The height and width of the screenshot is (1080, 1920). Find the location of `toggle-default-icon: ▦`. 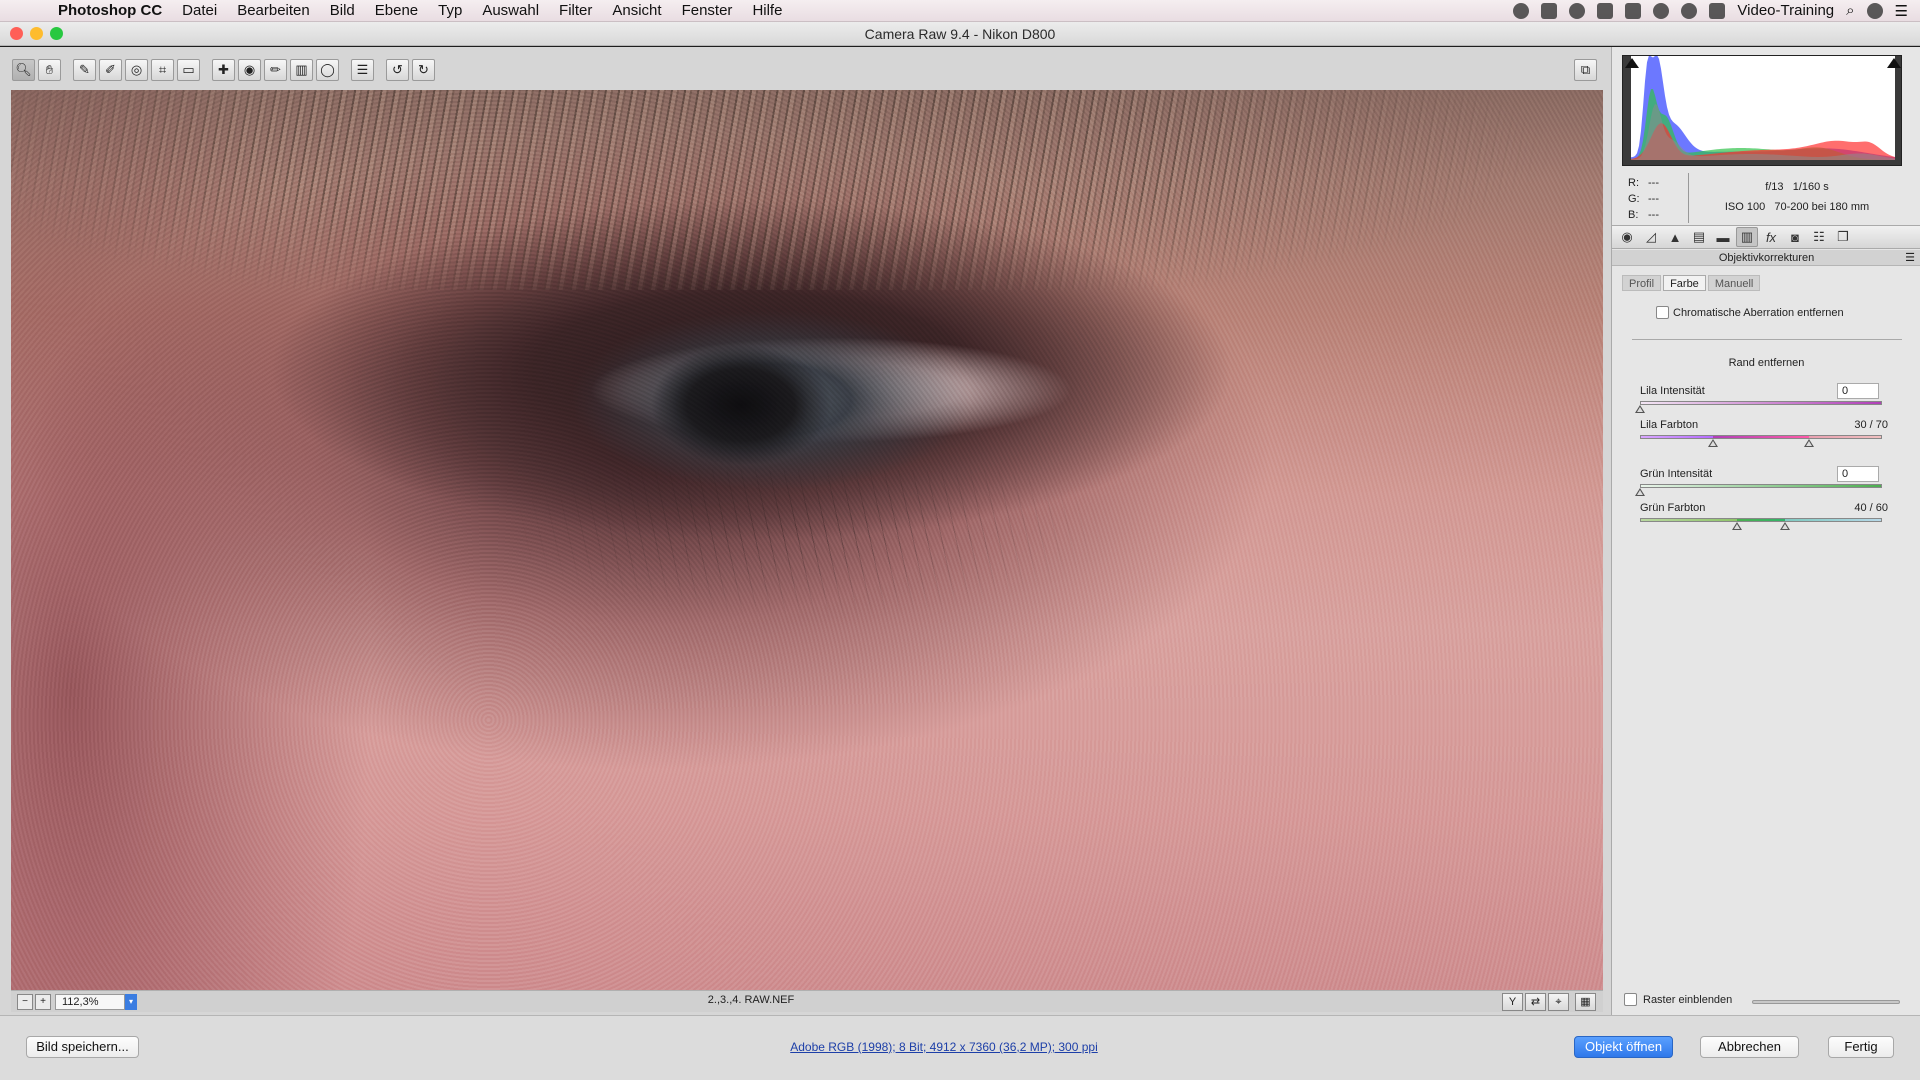

toggle-default-icon: ▦ is located at coordinates (1585, 1002).